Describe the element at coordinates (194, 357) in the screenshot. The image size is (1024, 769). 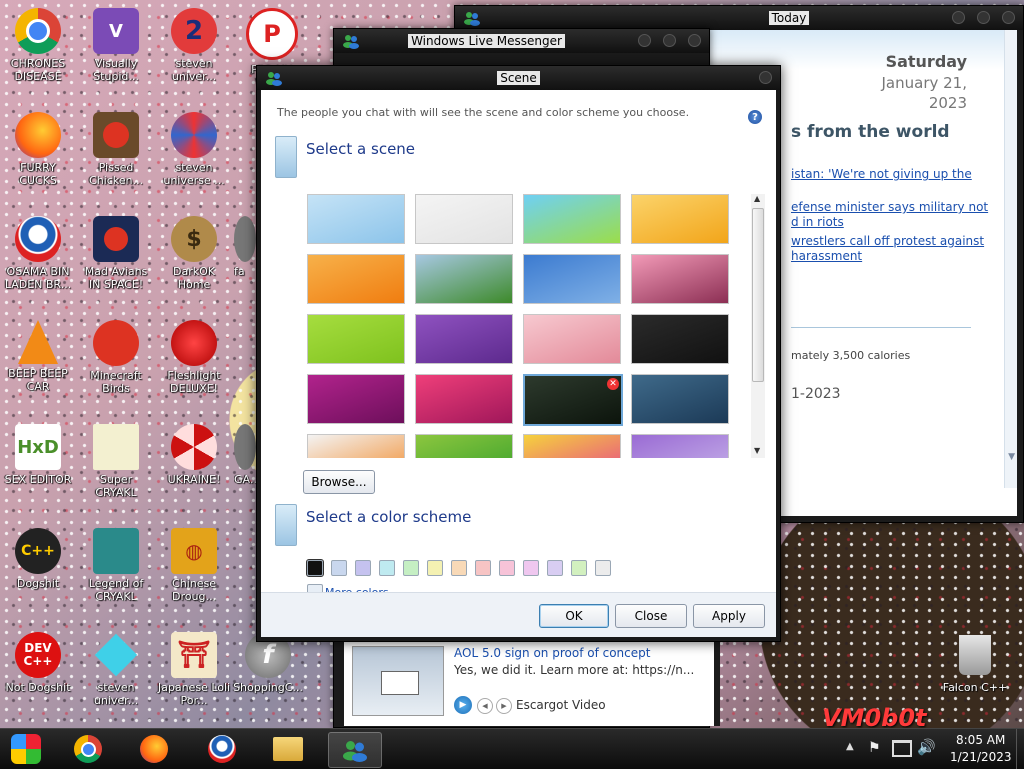
I see `desktop-icon-fleshlight: Fleshlight DELUXE!` at that location.